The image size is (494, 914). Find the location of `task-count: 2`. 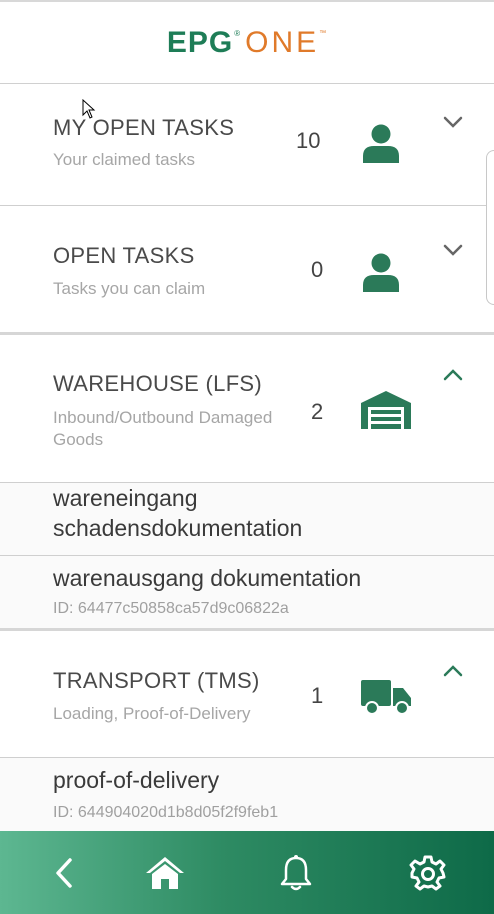

task-count: 2 is located at coordinates (317, 411).